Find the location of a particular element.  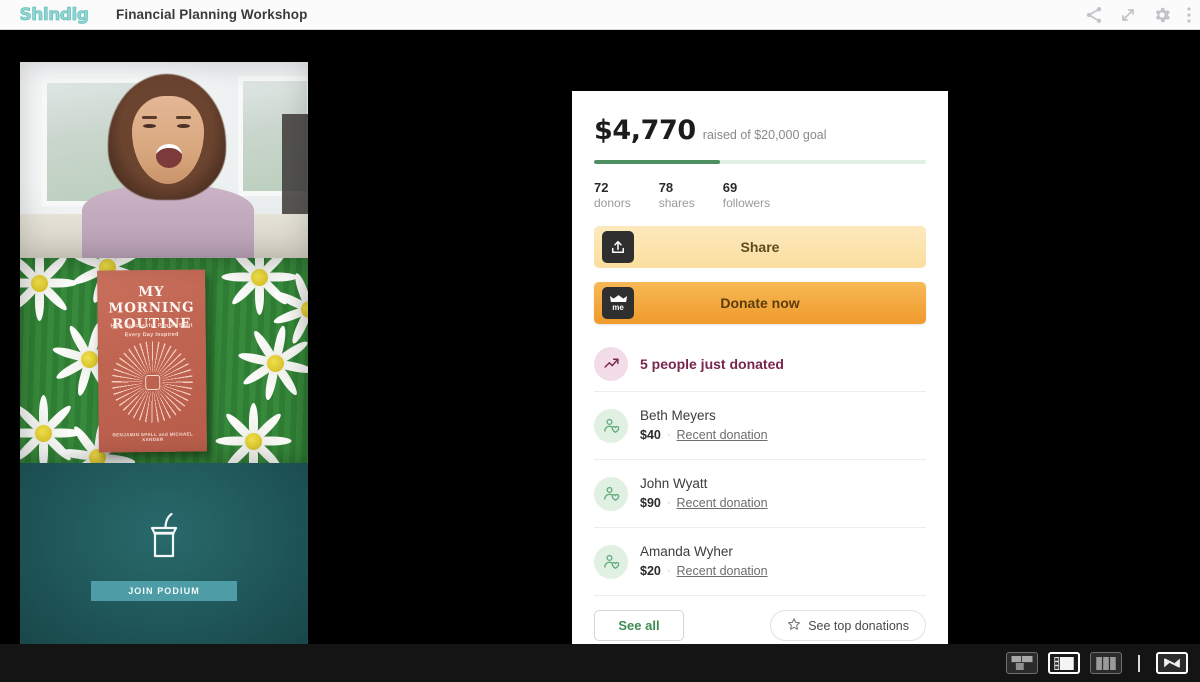

donate-now-button: me Donate now is located at coordinates (760, 303).